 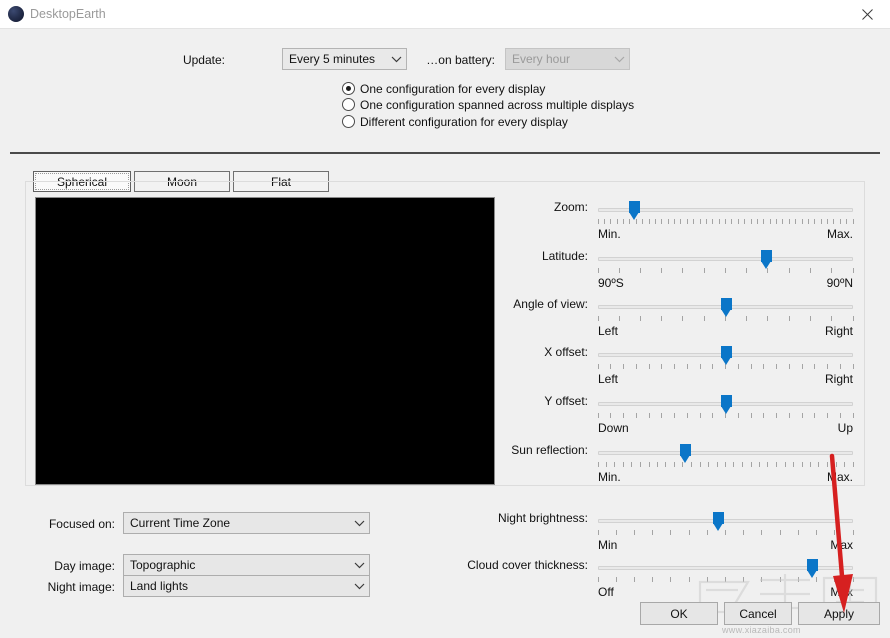 I want to click on slider-min-label: Min, so click(x=608, y=545).